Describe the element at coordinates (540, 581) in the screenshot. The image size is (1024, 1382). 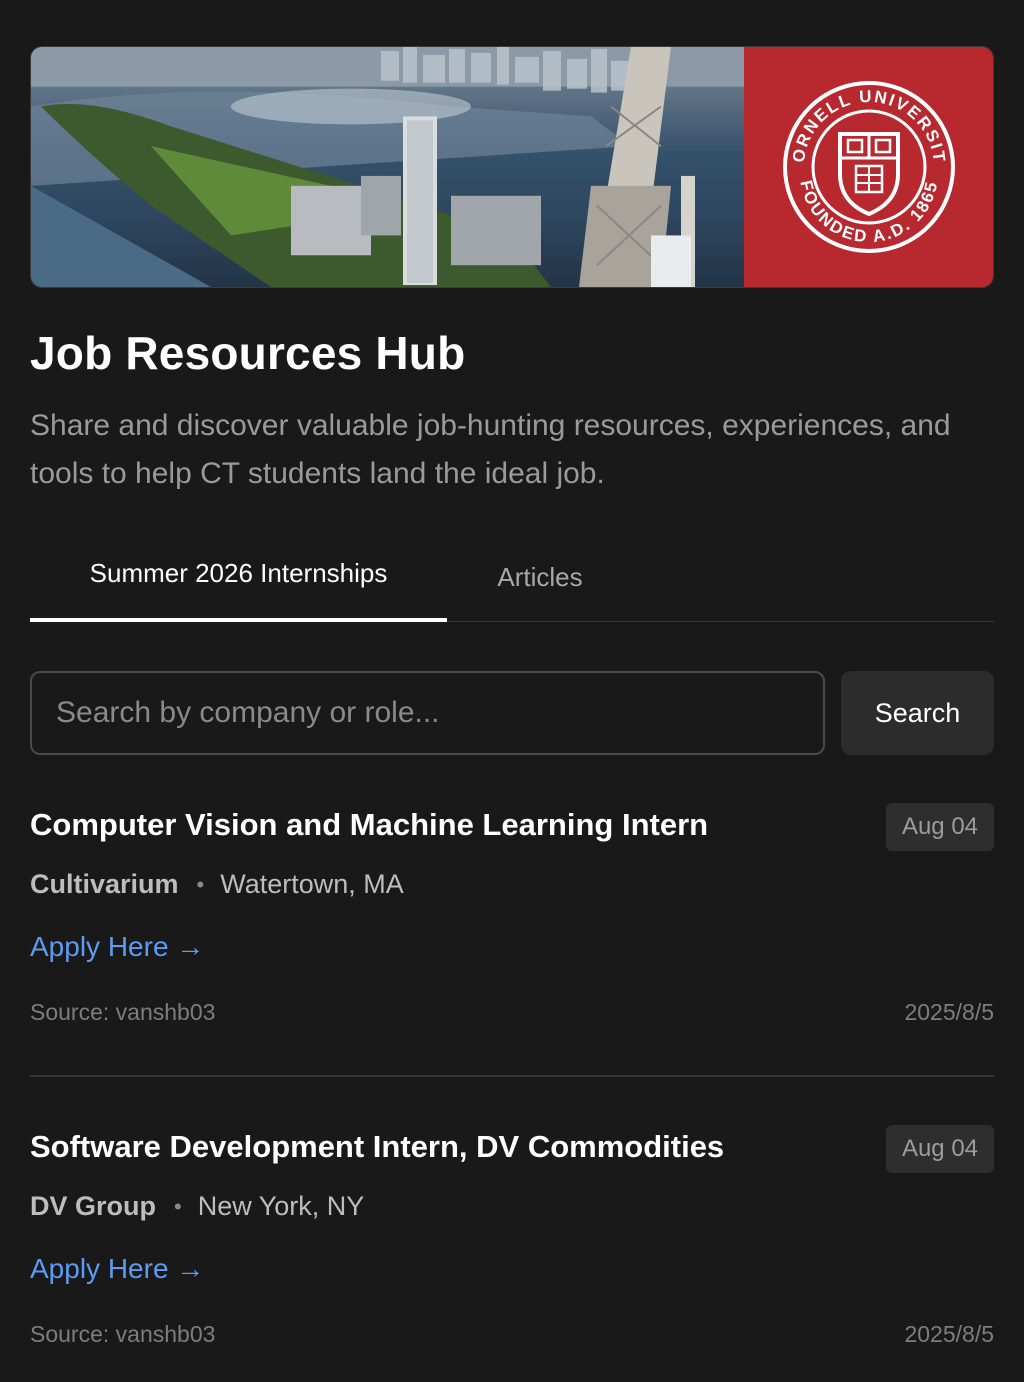
I see `tab-articles: Articles` at that location.